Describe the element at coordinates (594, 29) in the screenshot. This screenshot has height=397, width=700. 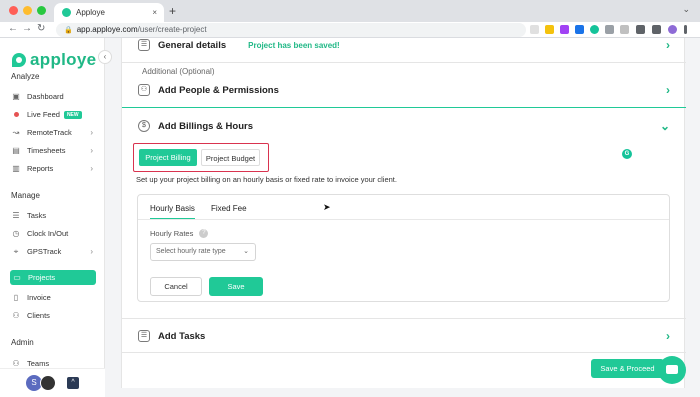
I see `grammarly-extension-icon` at that location.